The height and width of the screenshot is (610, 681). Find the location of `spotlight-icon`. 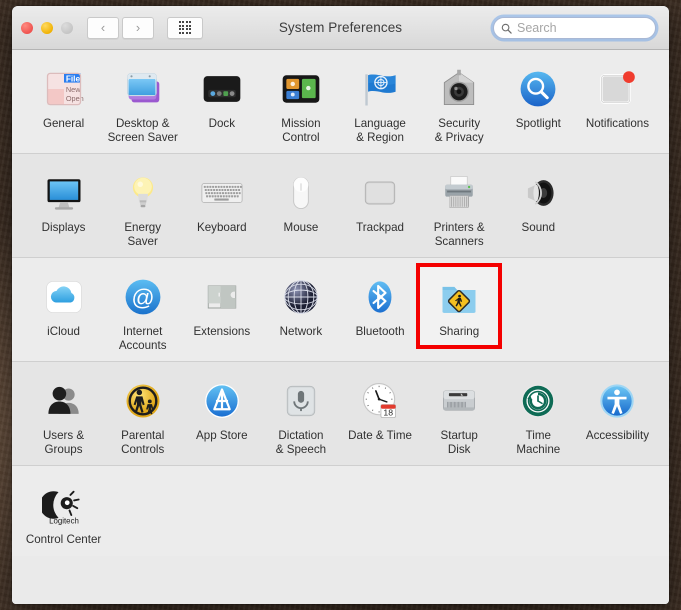

spotlight-icon is located at coordinates (538, 89).